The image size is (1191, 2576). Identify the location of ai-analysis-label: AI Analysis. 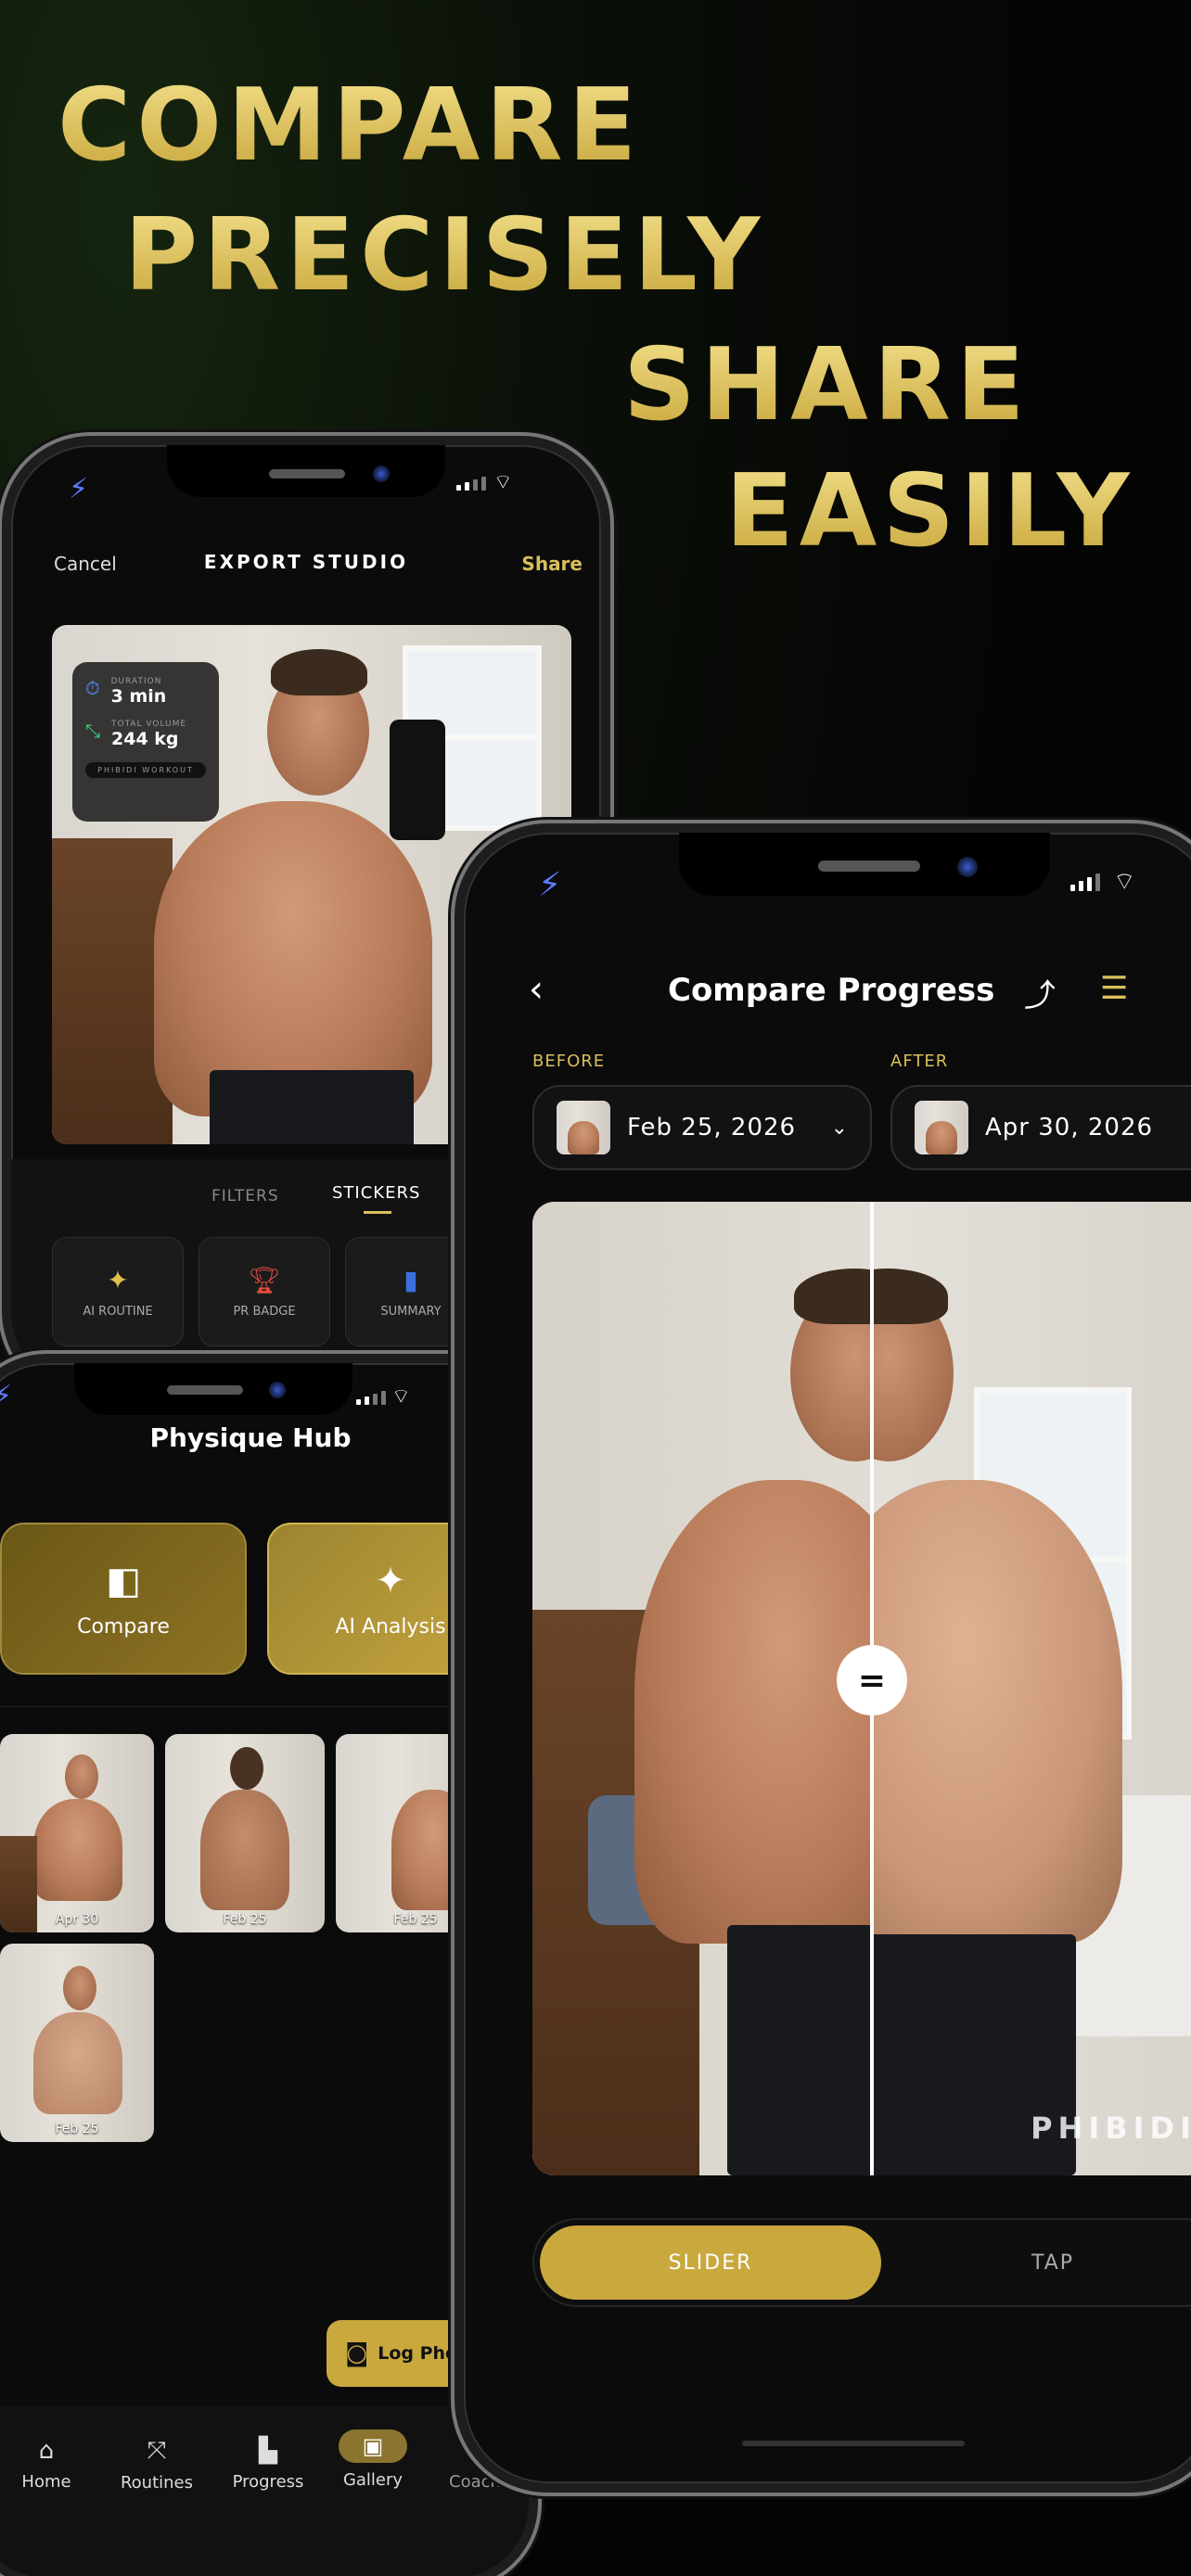
(390, 1626).